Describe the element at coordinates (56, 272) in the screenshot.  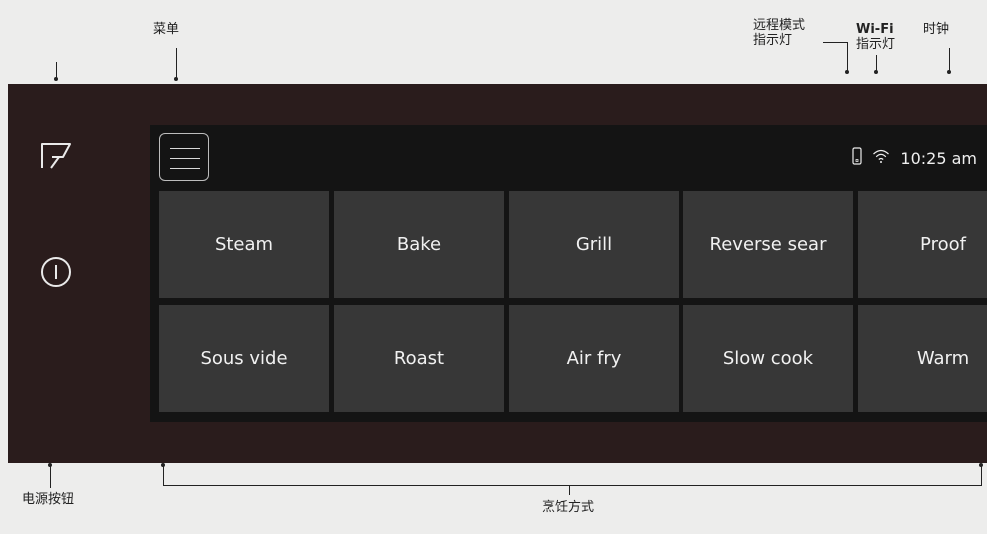
I see `power-icon` at that location.